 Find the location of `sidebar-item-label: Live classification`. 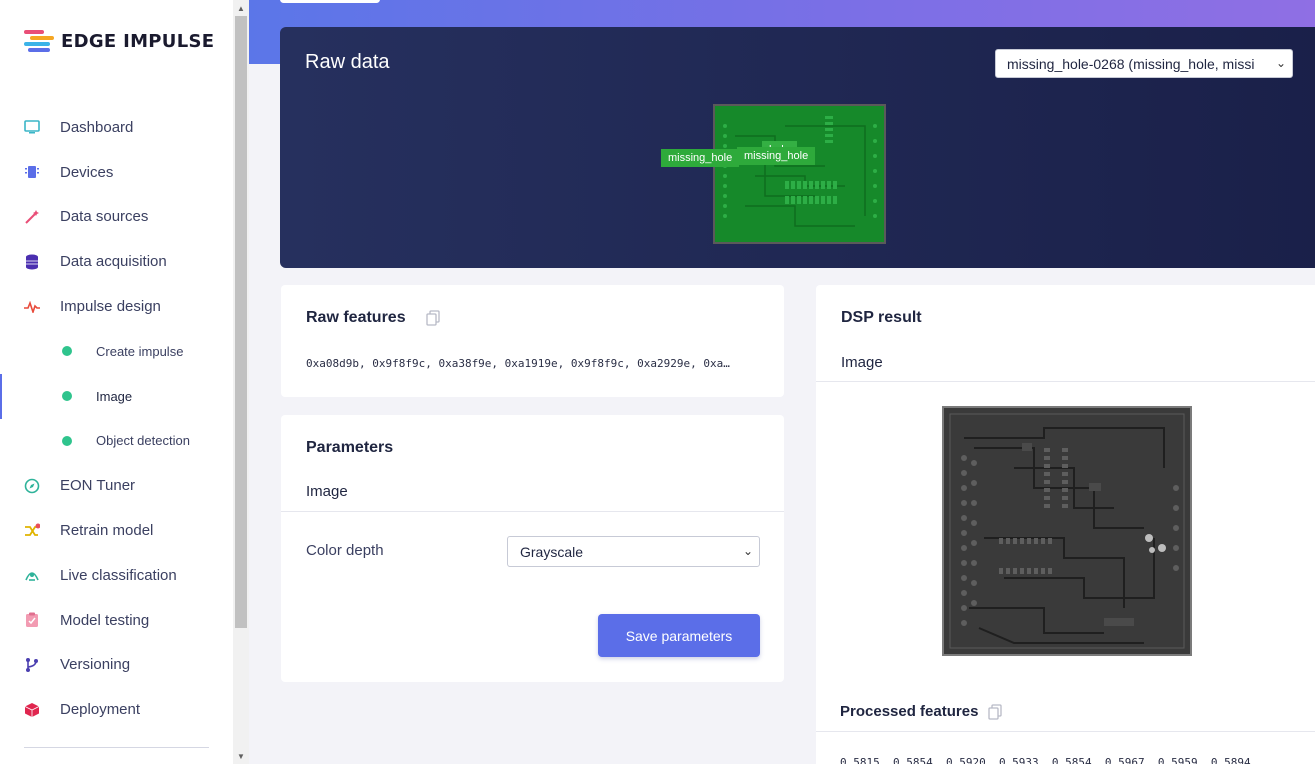

sidebar-item-label: Live classification is located at coordinates (118, 575).